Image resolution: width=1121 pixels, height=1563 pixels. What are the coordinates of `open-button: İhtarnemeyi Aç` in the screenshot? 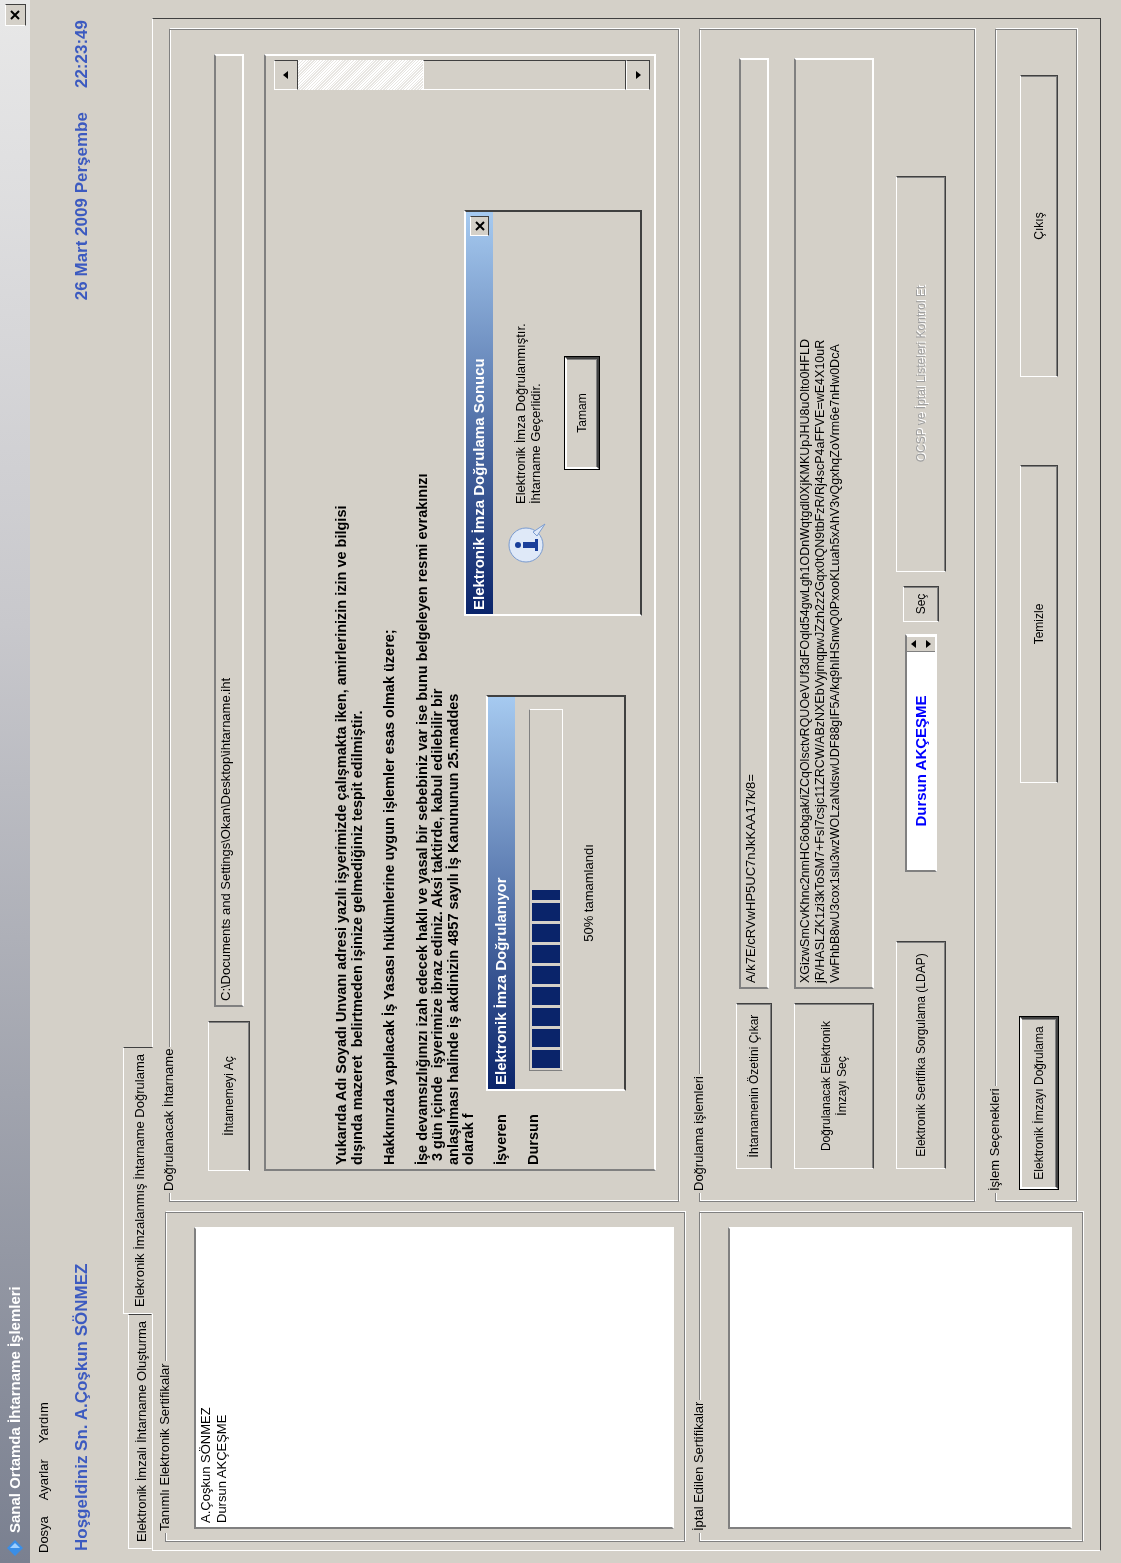 It's located at (229, 1096).